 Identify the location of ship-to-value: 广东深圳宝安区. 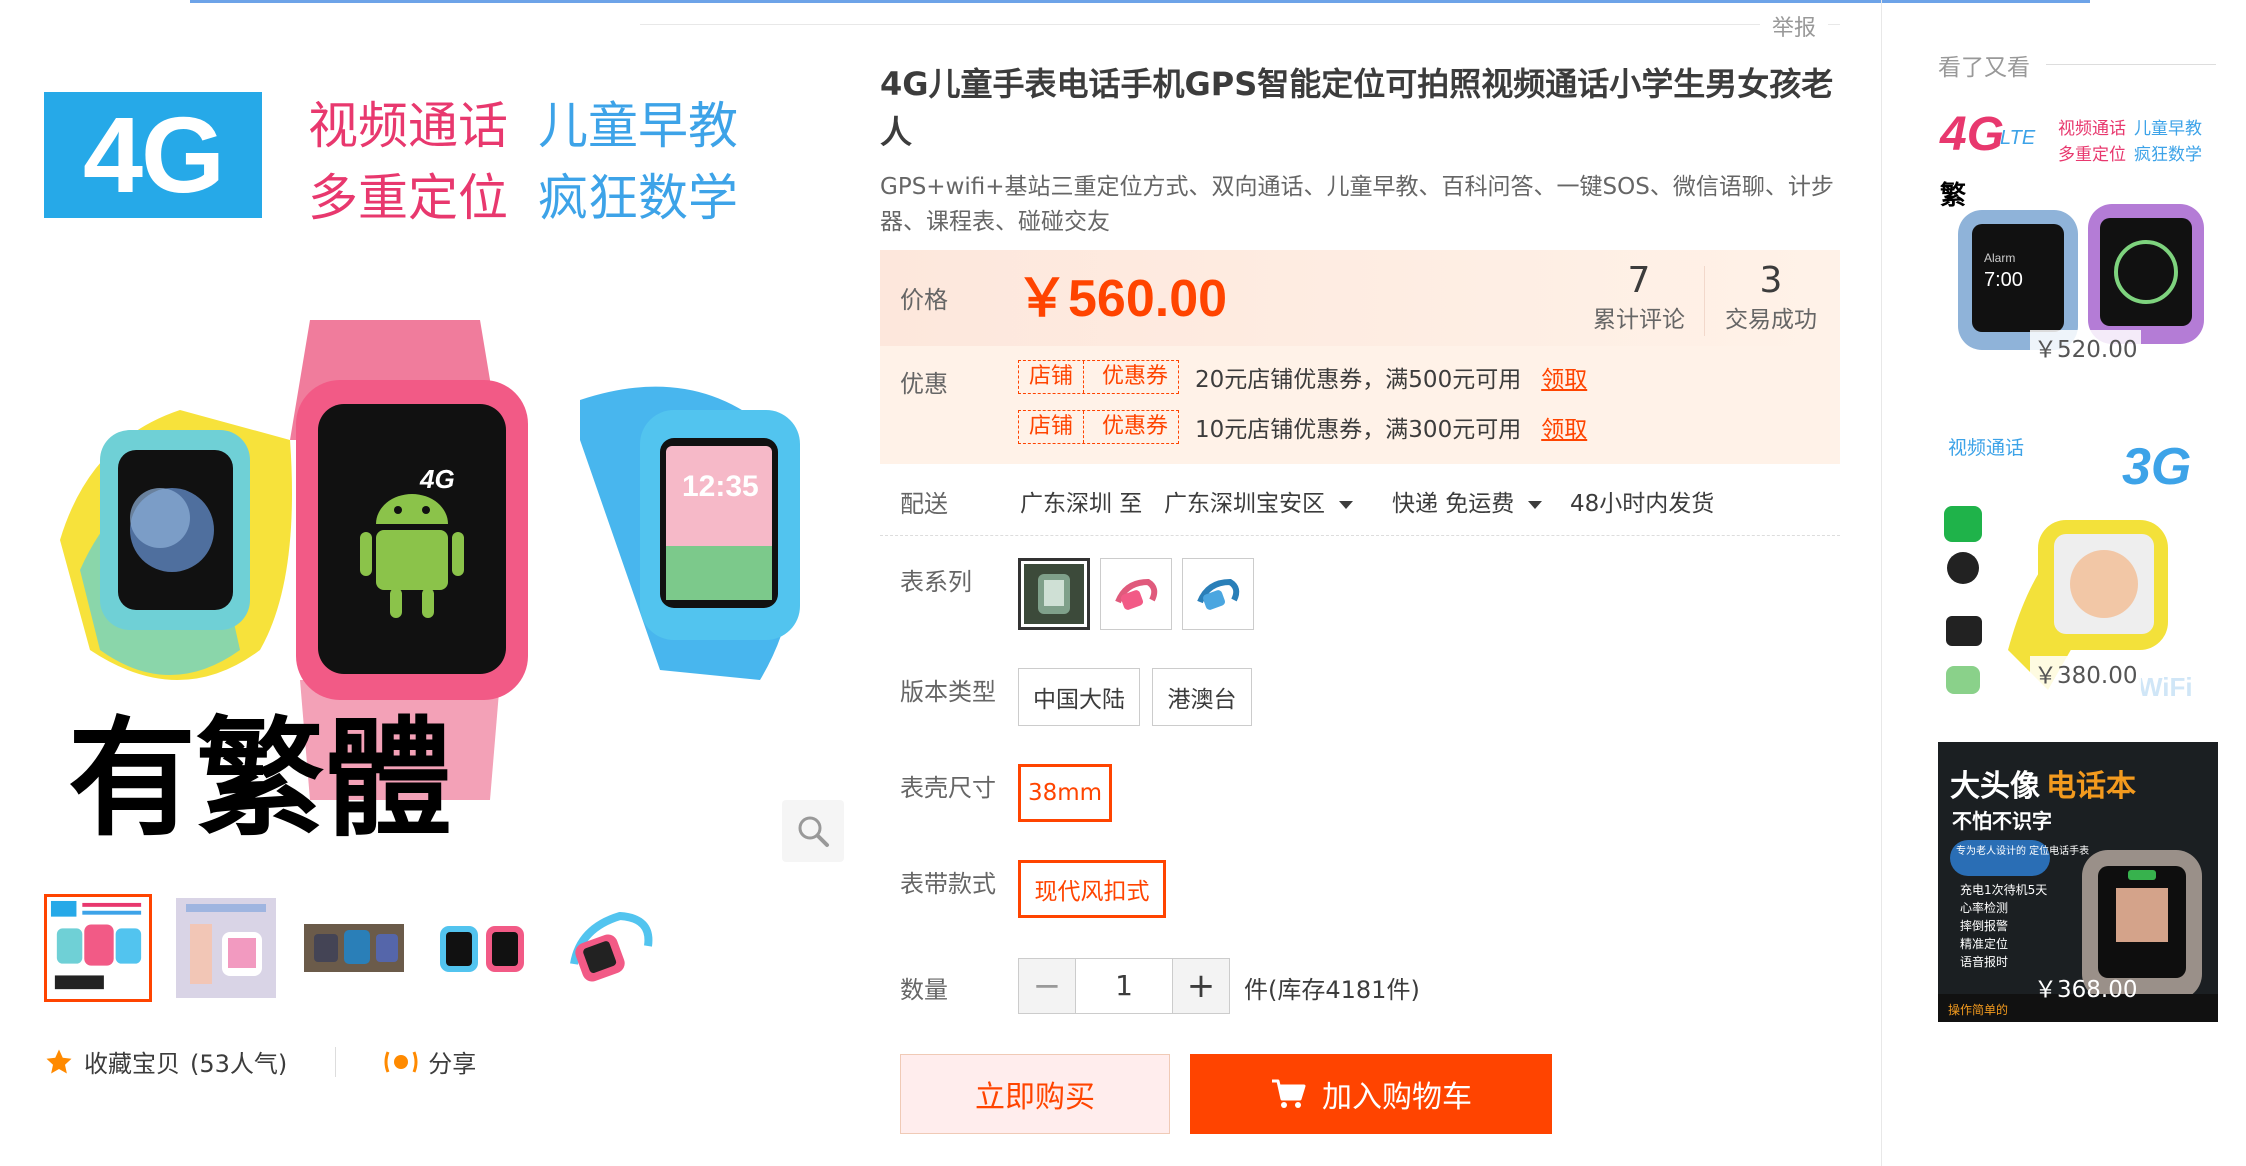
(1244, 504).